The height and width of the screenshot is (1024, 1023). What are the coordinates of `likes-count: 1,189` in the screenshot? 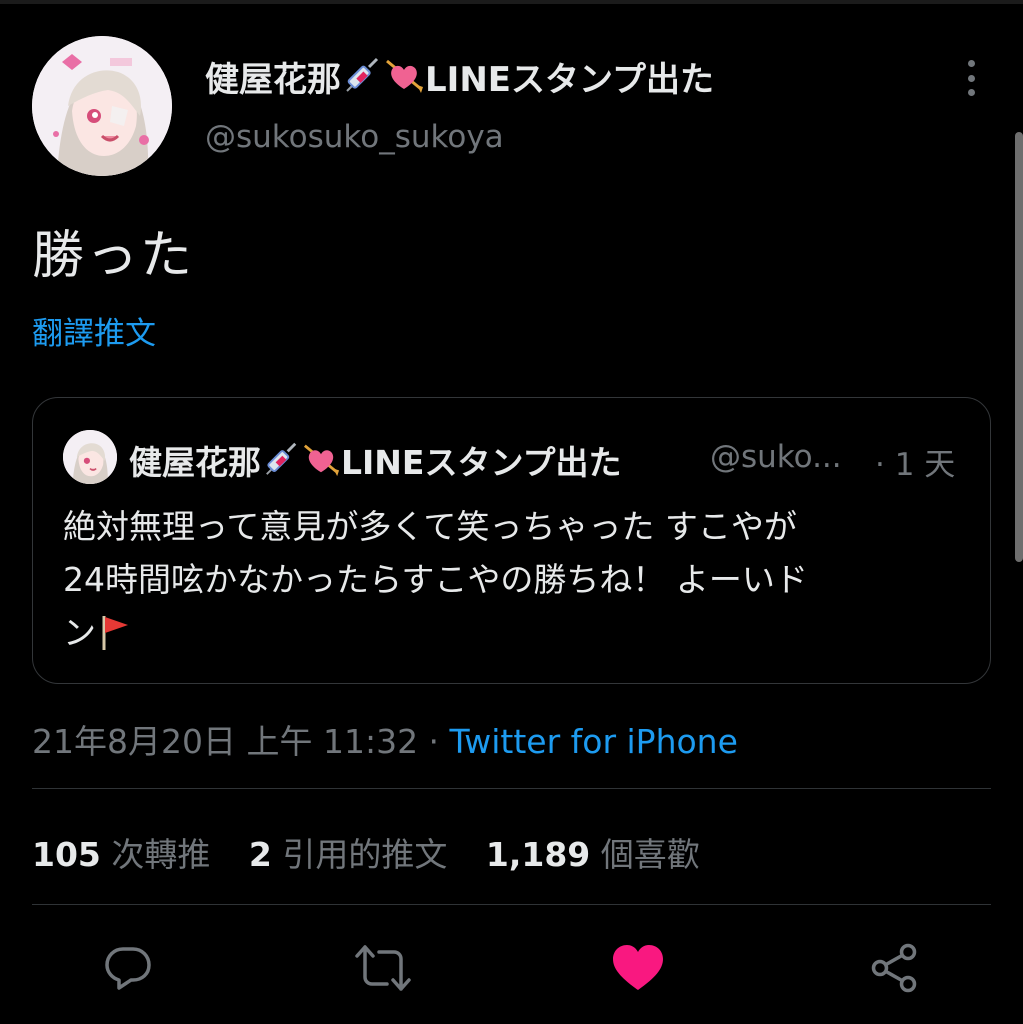 It's located at (538, 854).